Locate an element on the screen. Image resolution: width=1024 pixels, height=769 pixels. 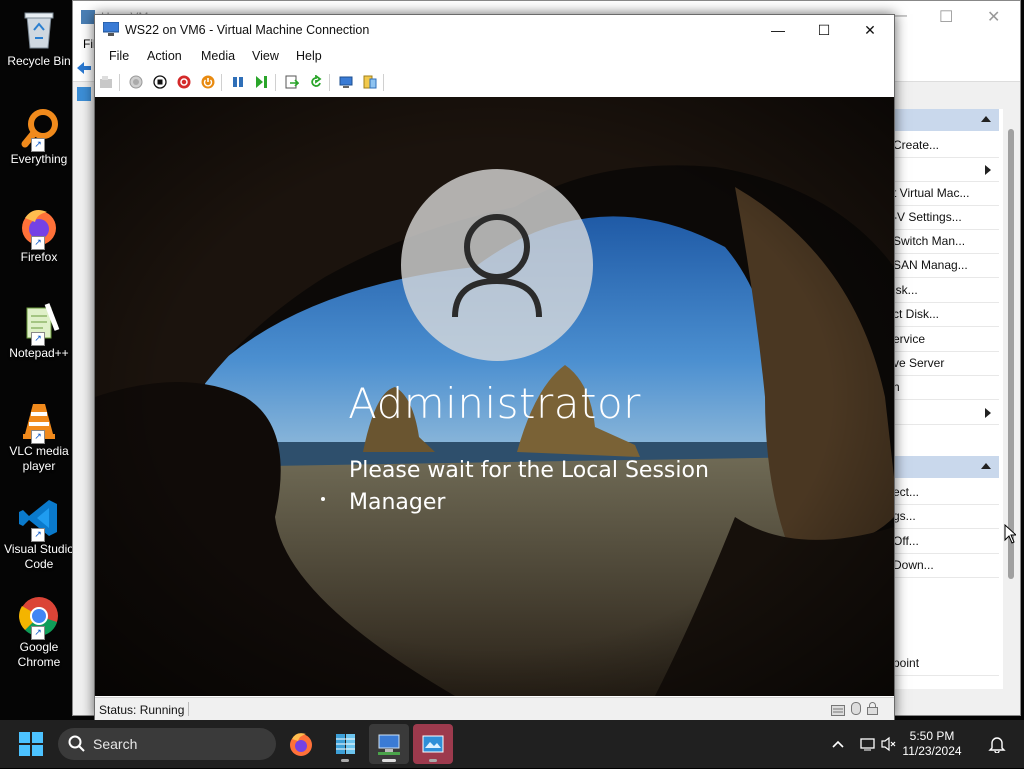
desktop-icon-label: Everything is located at coordinates (39, 159).